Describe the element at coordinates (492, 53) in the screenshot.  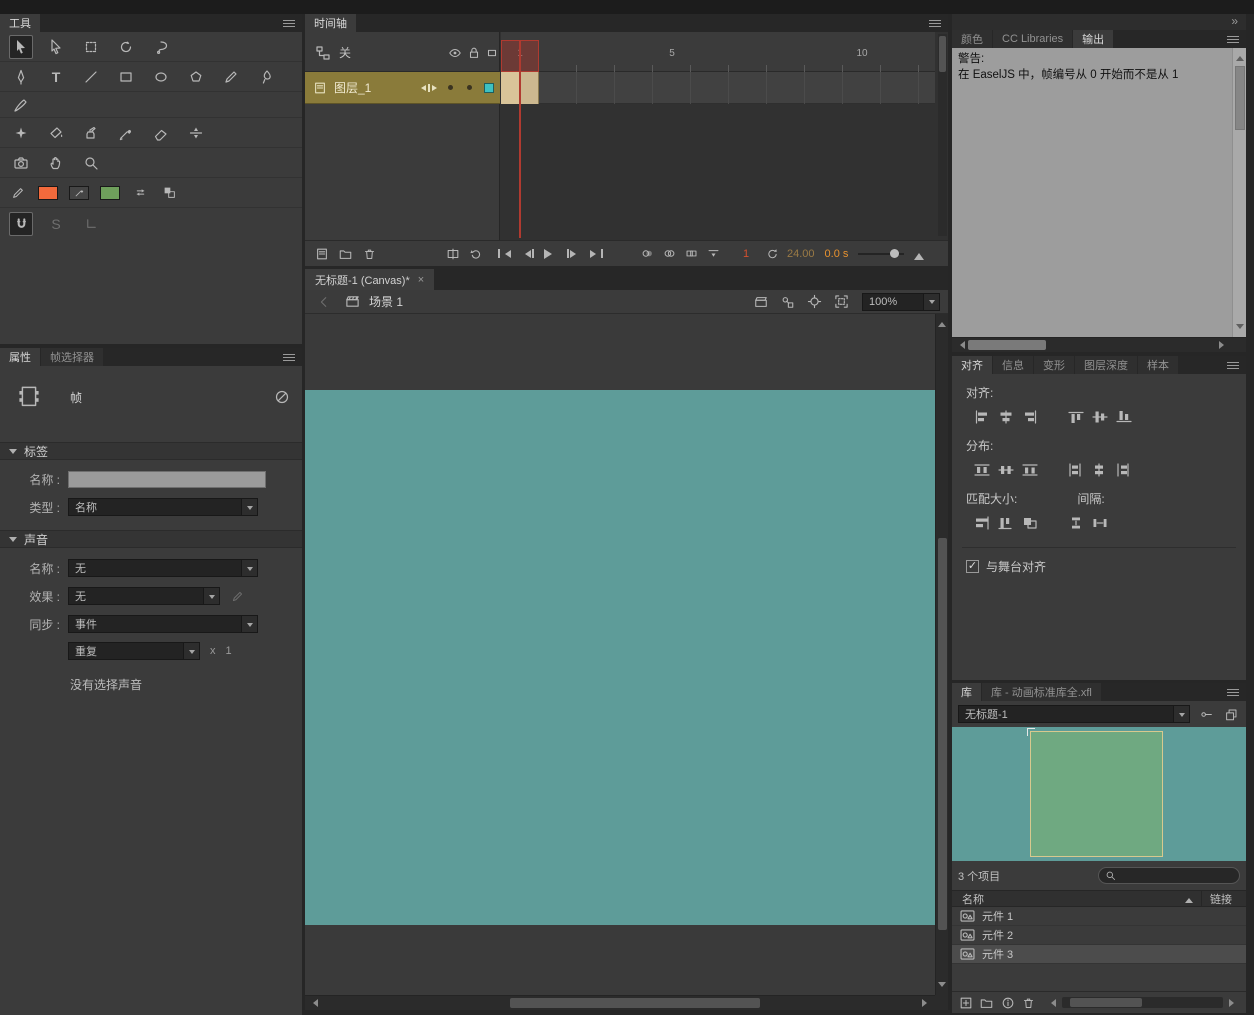
I see `outline-all-layers-icon` at that location.